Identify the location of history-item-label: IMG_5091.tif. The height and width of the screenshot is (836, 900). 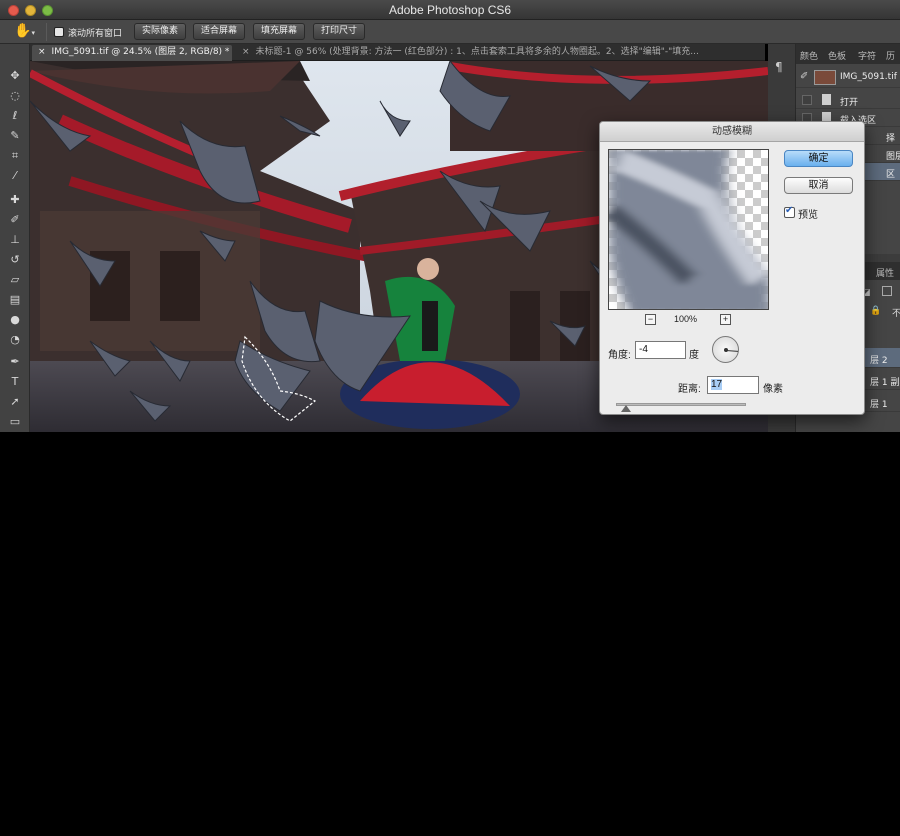
(868, 77).